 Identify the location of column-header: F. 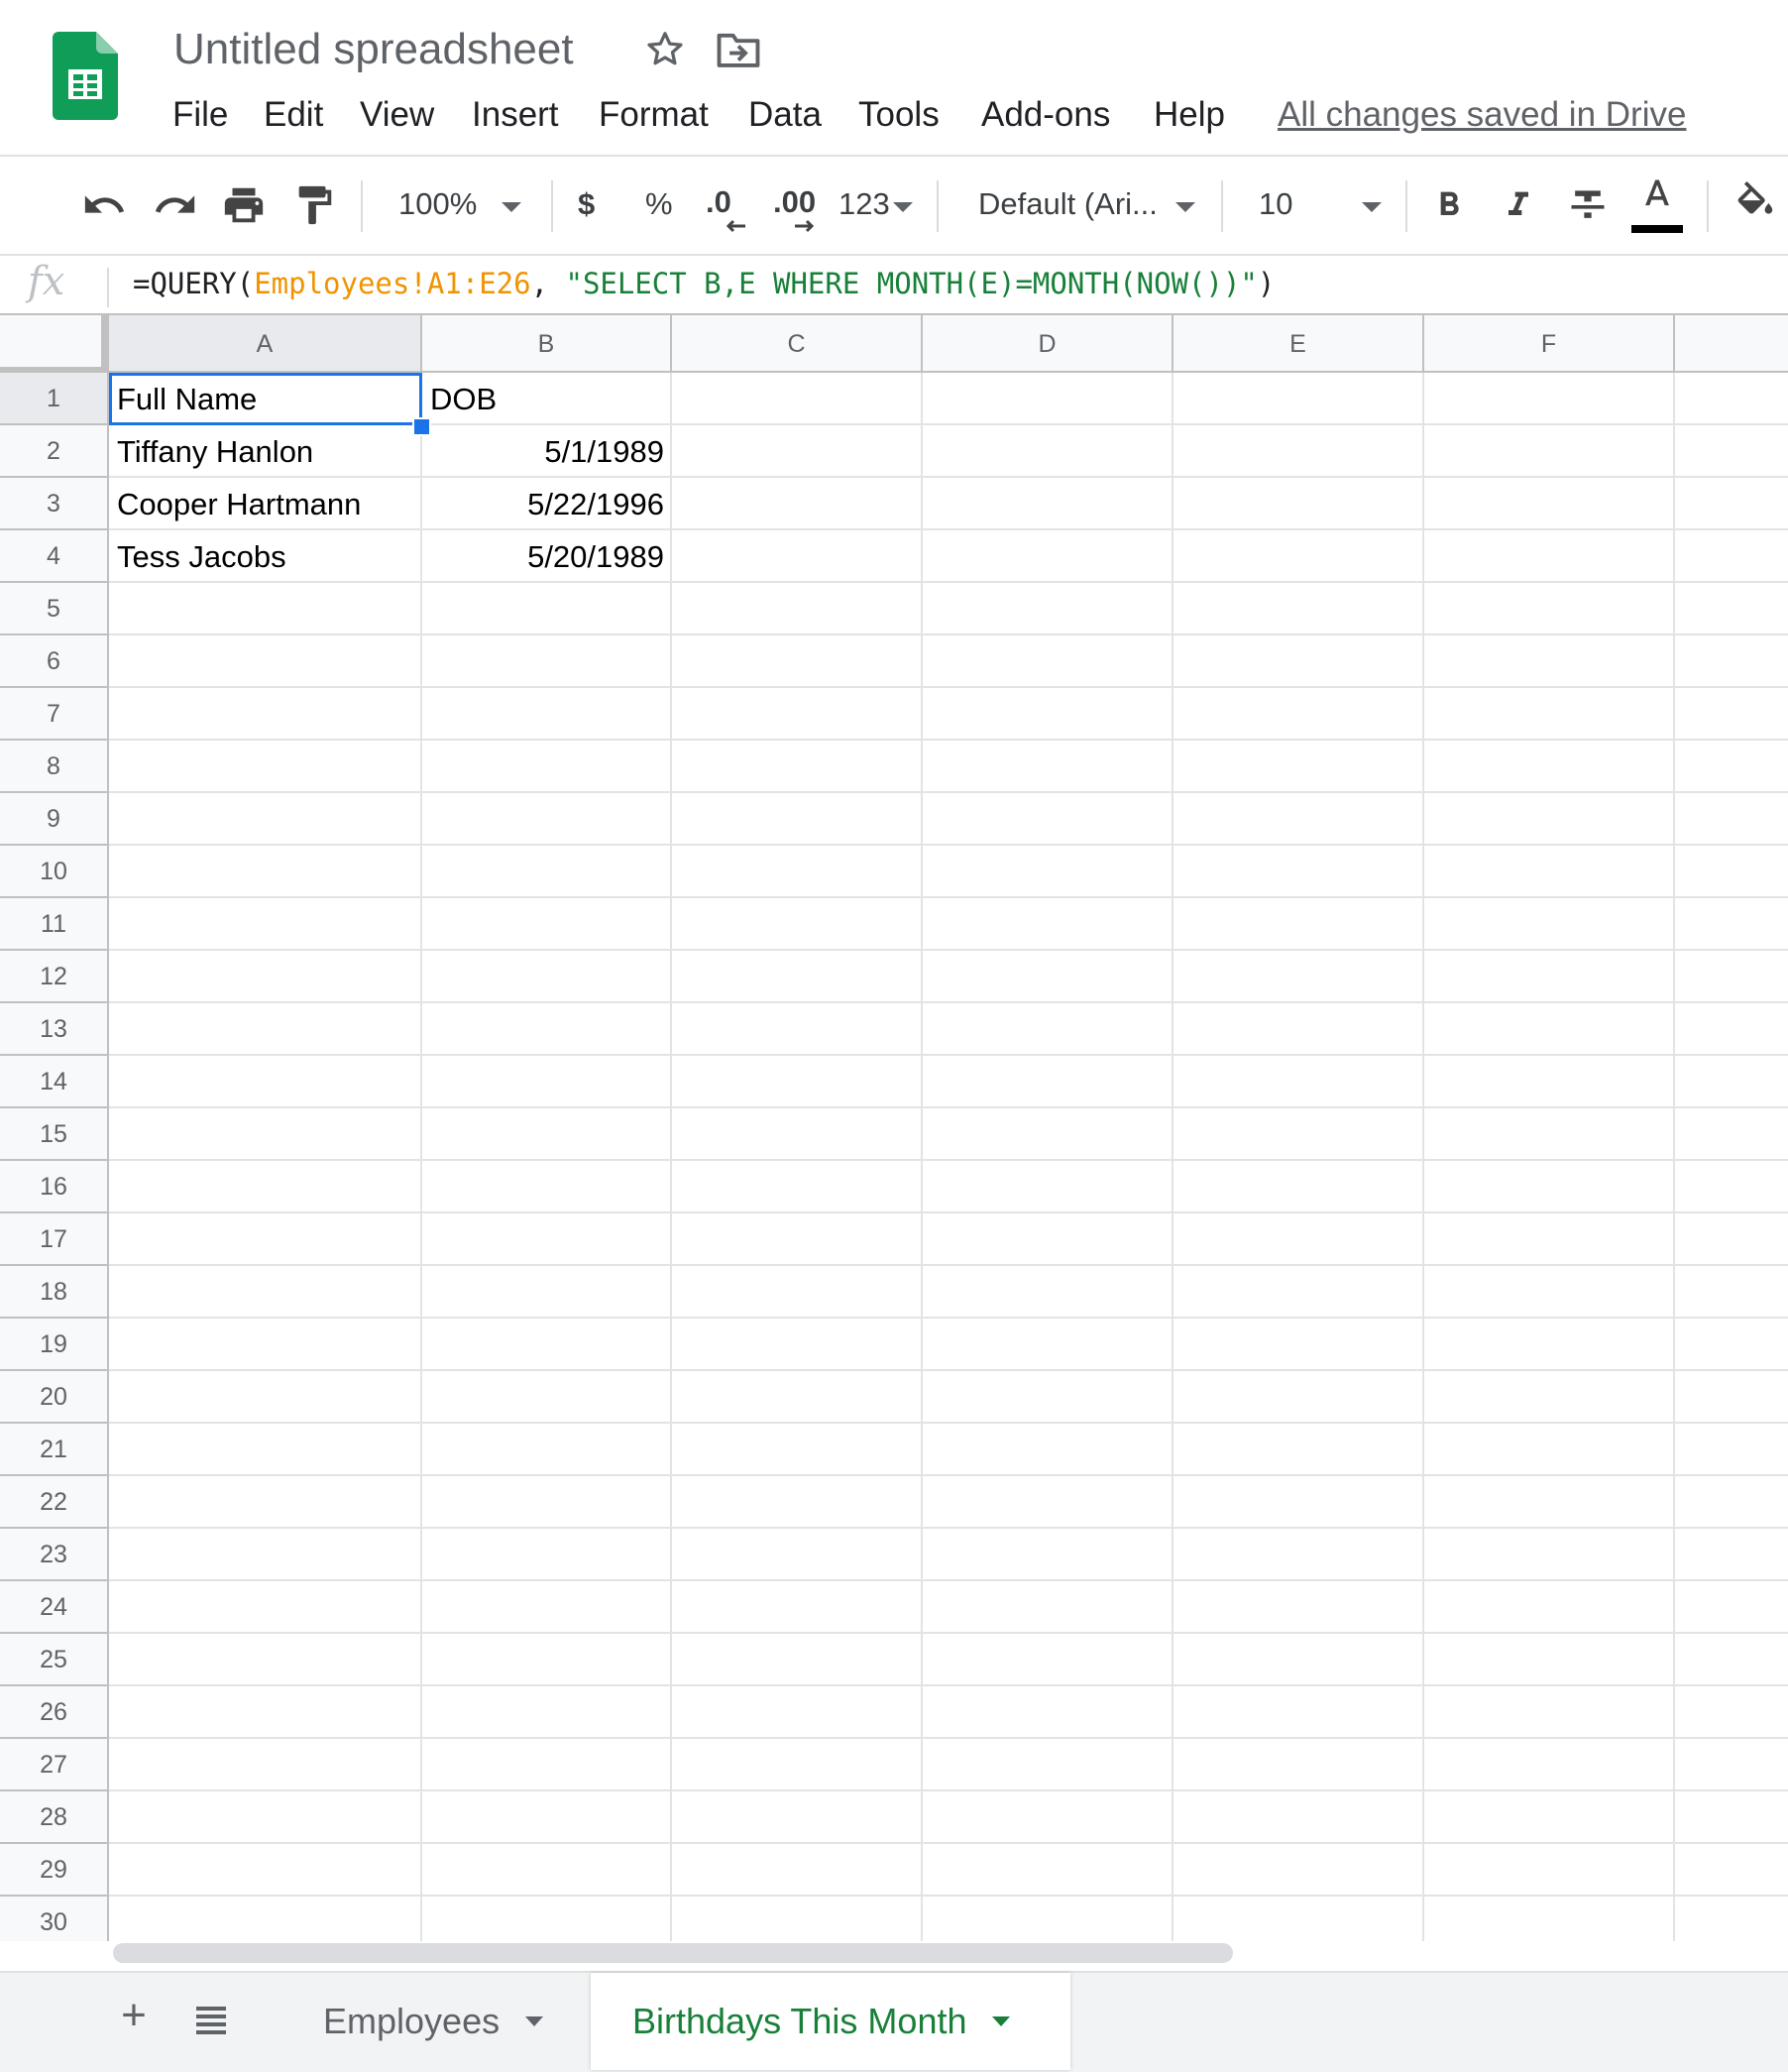
(1549, 344).